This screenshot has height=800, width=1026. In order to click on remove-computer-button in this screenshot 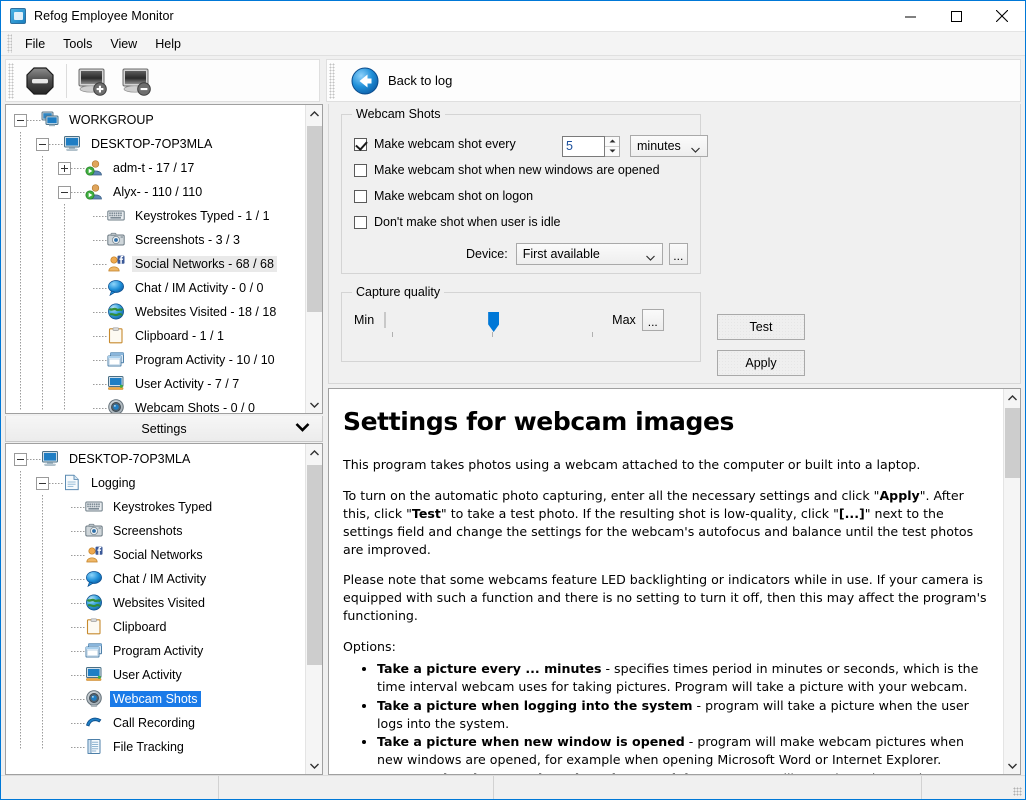, I will do `click(137, 81)`.